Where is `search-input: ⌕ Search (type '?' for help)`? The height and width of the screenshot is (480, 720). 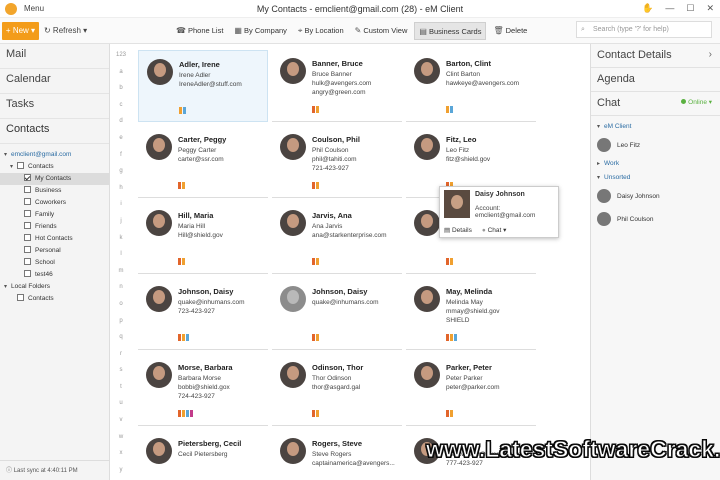 search-input: ⌕ Search (type '?' for help) is located at coordinates (644, 29).